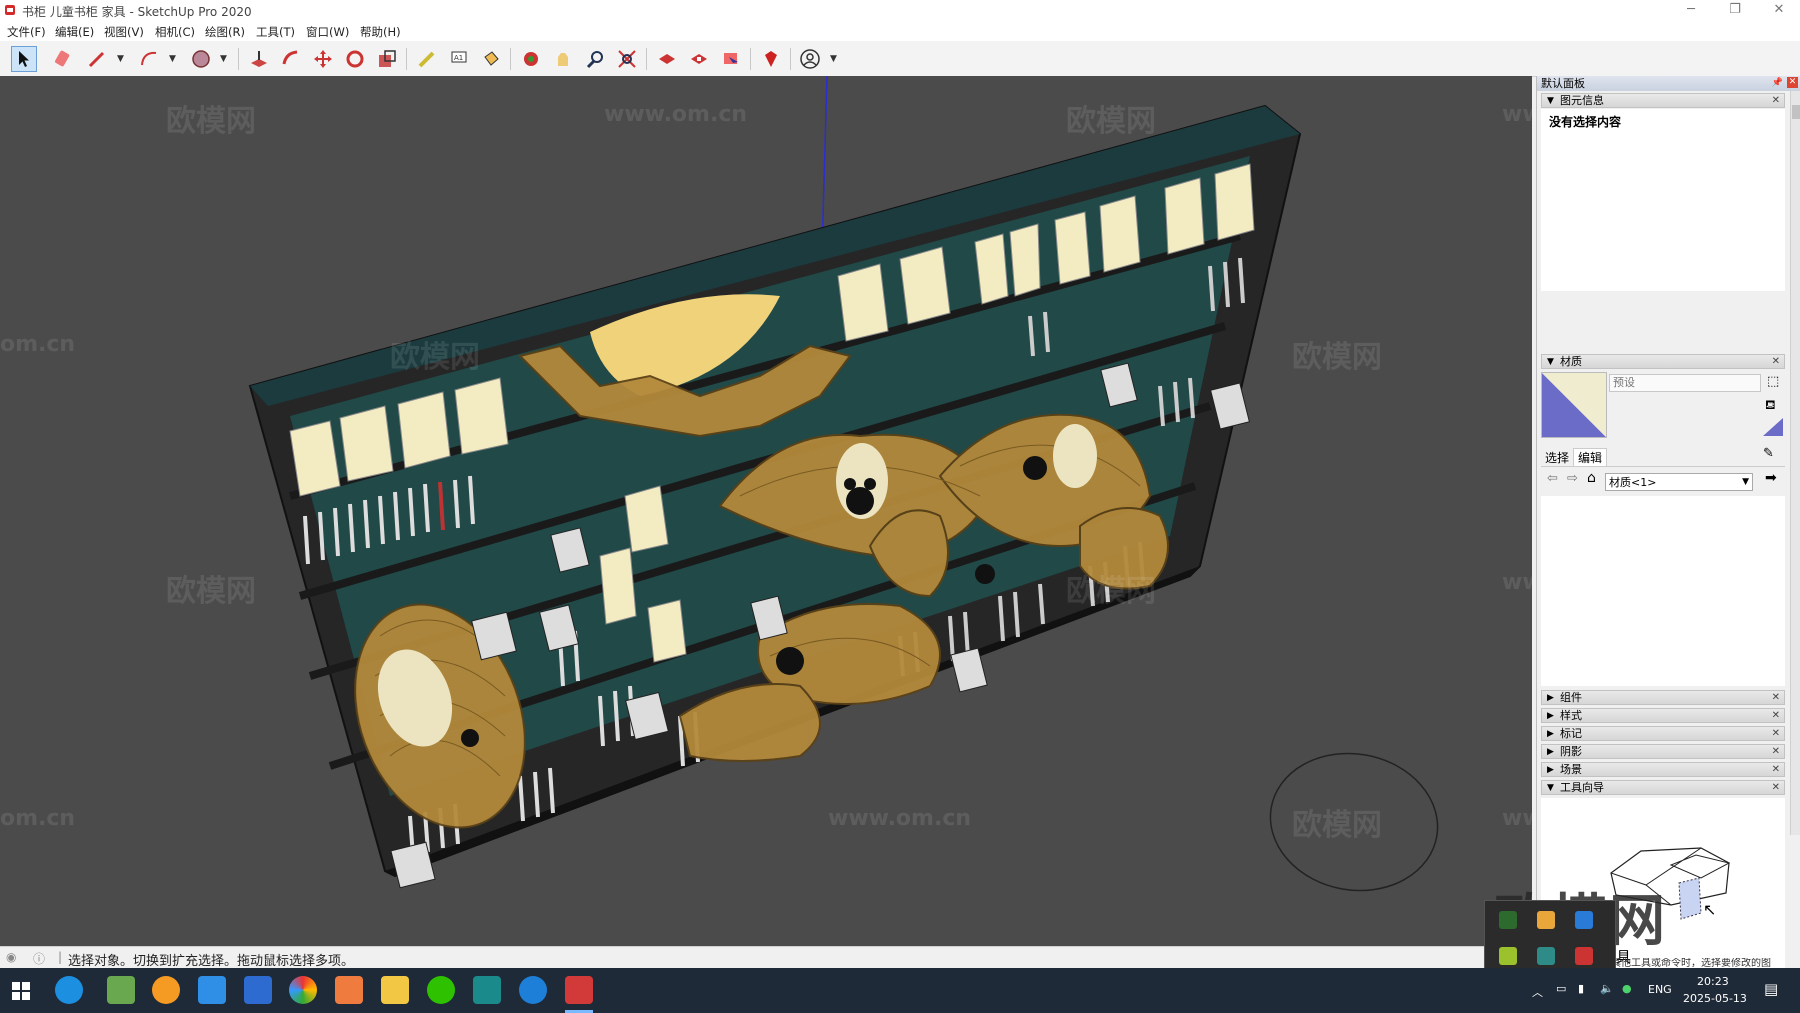 Image resolution: width=1800 pixels, height=1013 pixels. Describe the element at coordinates (97, 59) in the screenshot. I see `pencil-line-icon` at that location.